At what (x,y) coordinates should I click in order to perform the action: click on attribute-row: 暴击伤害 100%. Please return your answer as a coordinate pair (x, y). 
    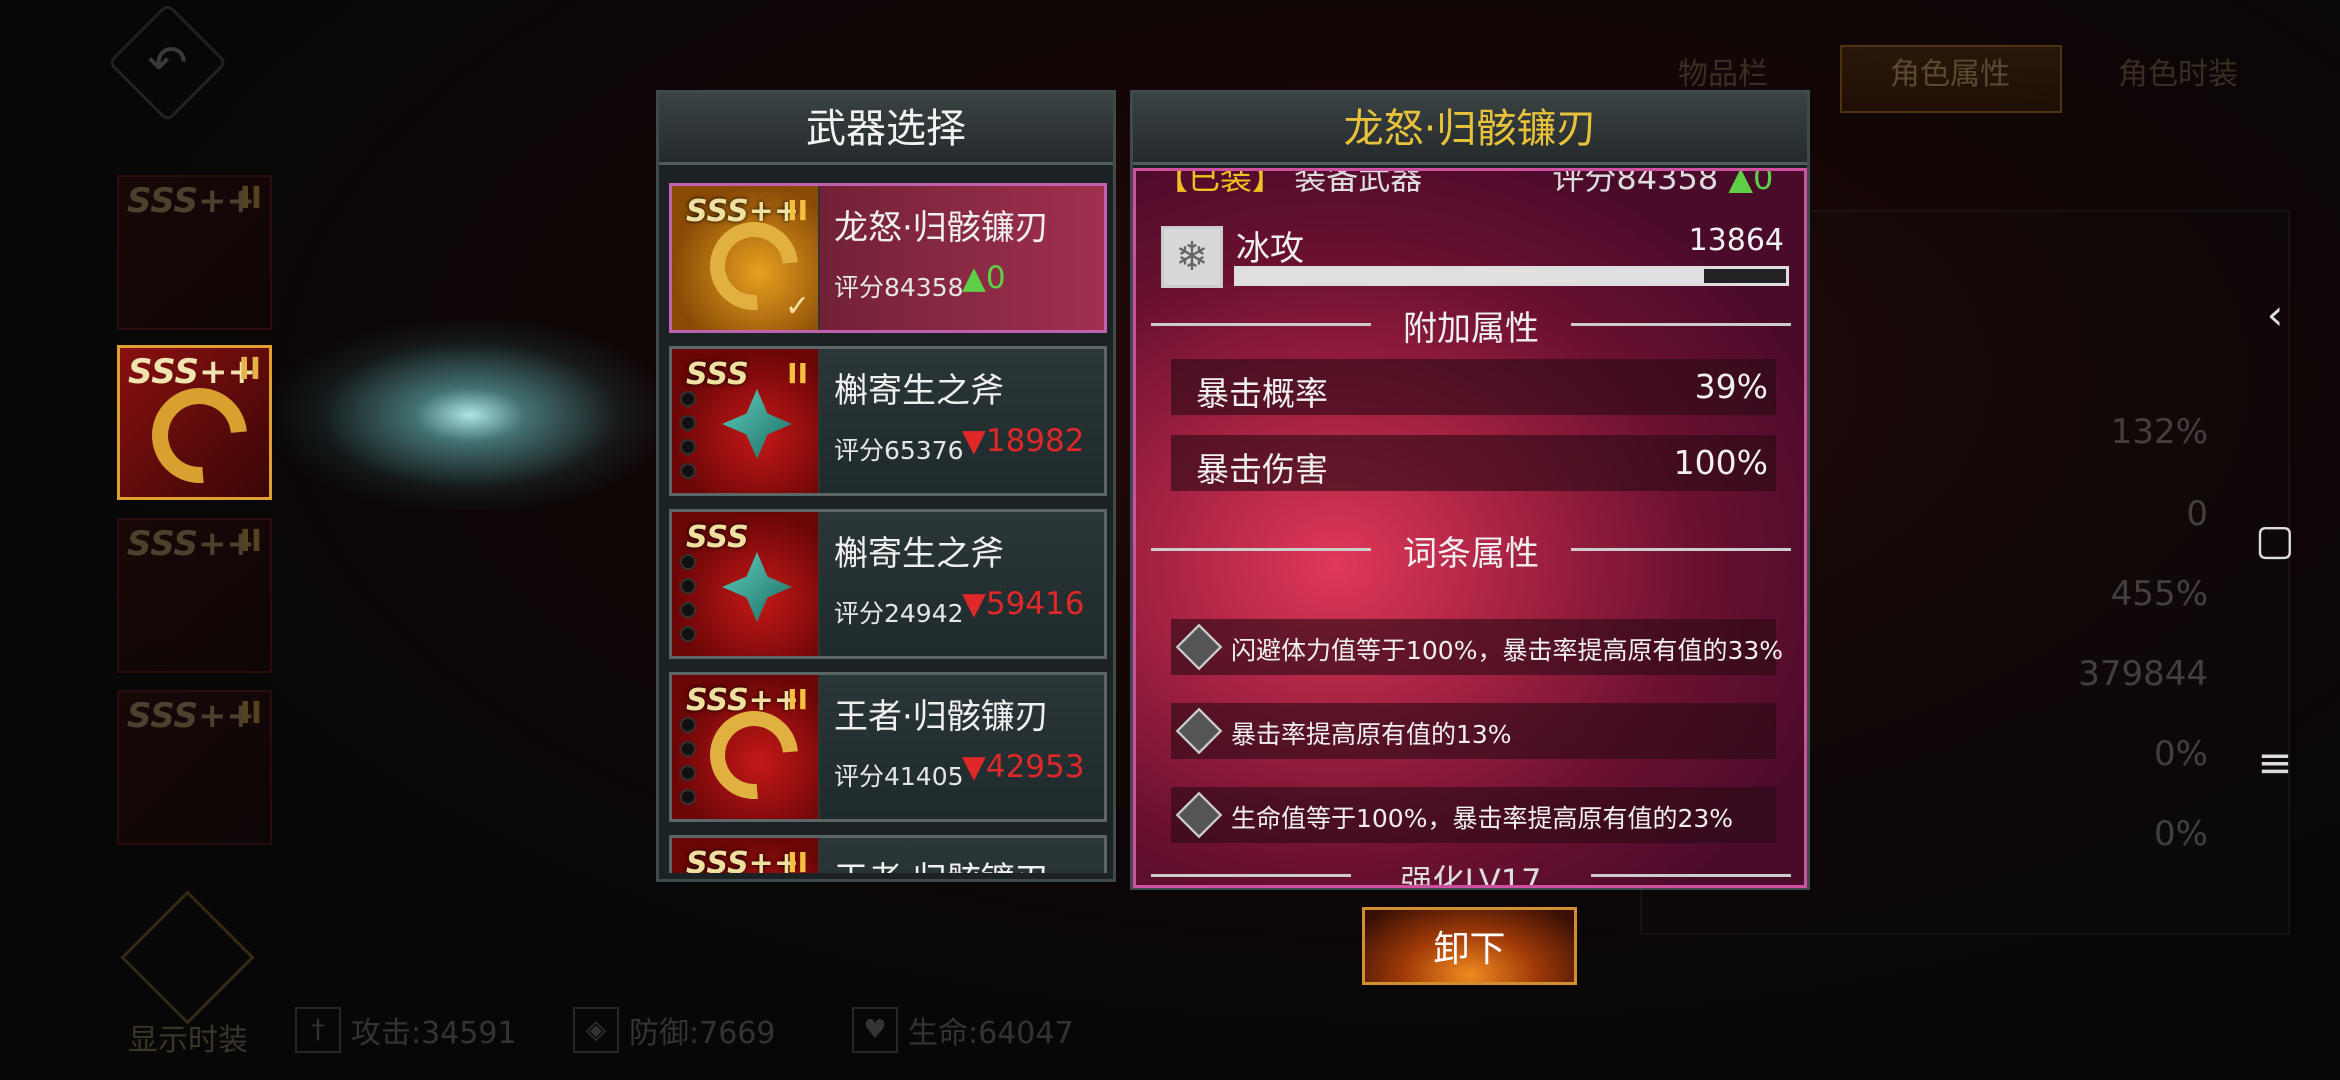
    Looking at the image, I should click on (1473, 463).